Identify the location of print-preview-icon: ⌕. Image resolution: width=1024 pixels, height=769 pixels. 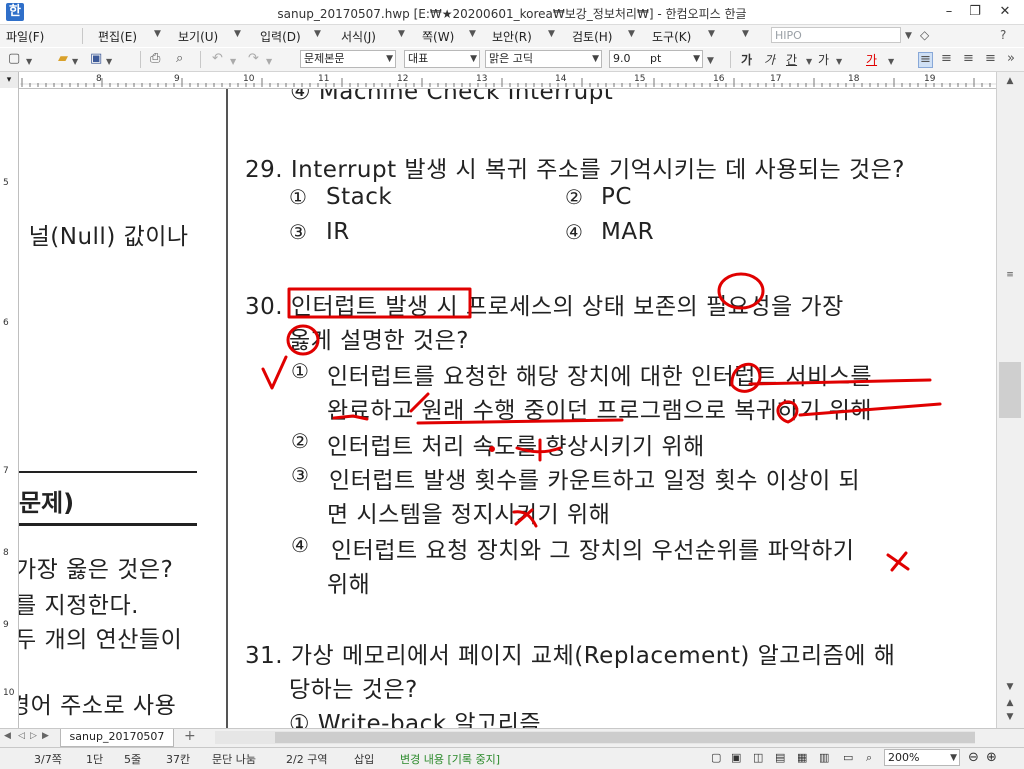
(179, 59).